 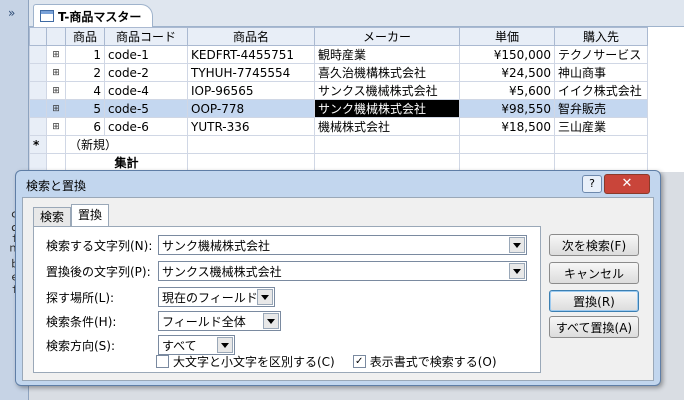 I want to click on cell-price: ¥5,600, so click(x=507, y=90).